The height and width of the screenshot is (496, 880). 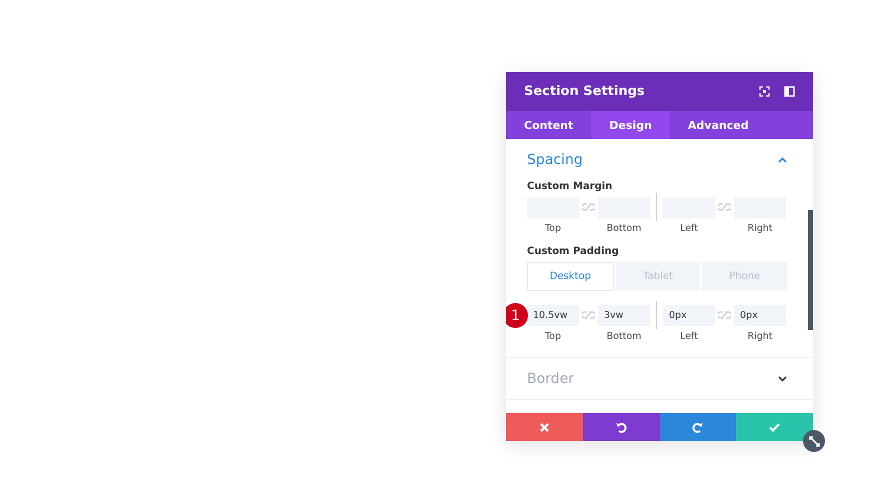 I want to click on save-button, so click(x=774, y=427).